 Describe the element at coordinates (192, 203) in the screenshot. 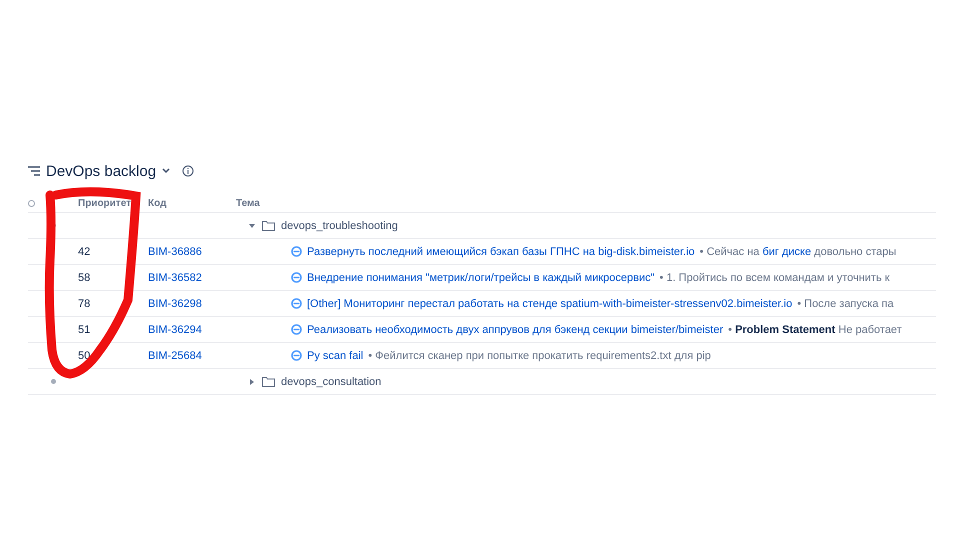

I see `column-header: Код` at that location.